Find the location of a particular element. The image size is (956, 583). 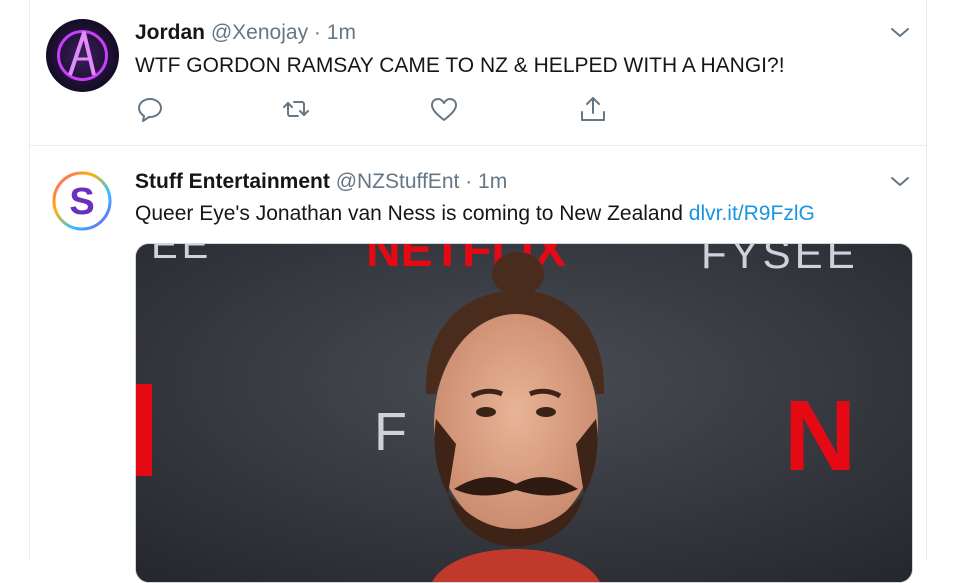

backdrop-f-text: F is located at coordinates (390, 432).